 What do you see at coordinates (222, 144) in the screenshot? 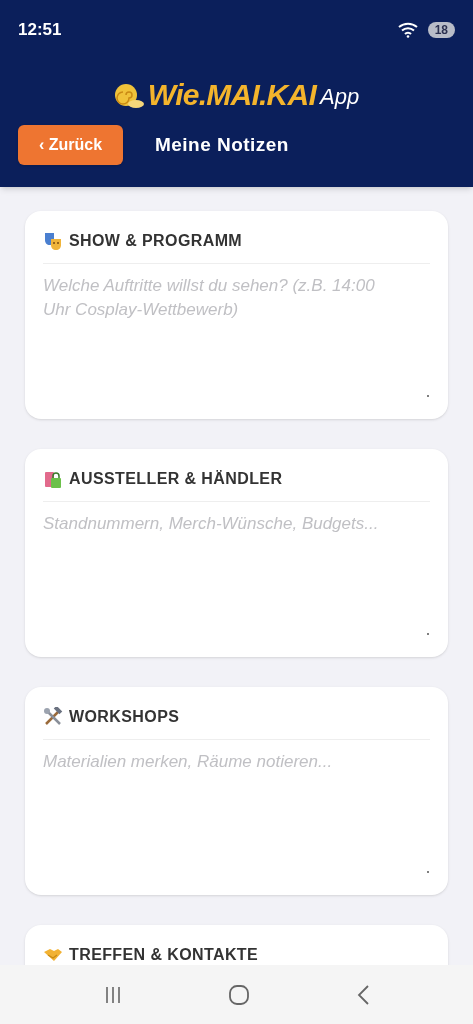
I see `page-title: Meine Notizen` at bounding box center [222, 144].